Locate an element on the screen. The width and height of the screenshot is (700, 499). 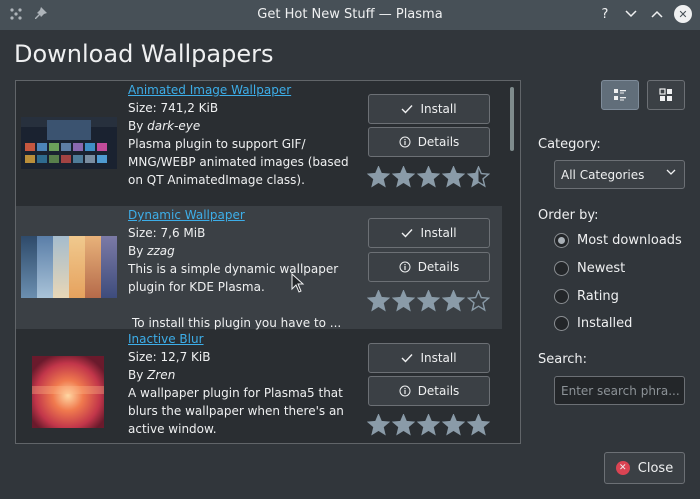
close-button: ✕ Close is located at coordinates (644, 468).